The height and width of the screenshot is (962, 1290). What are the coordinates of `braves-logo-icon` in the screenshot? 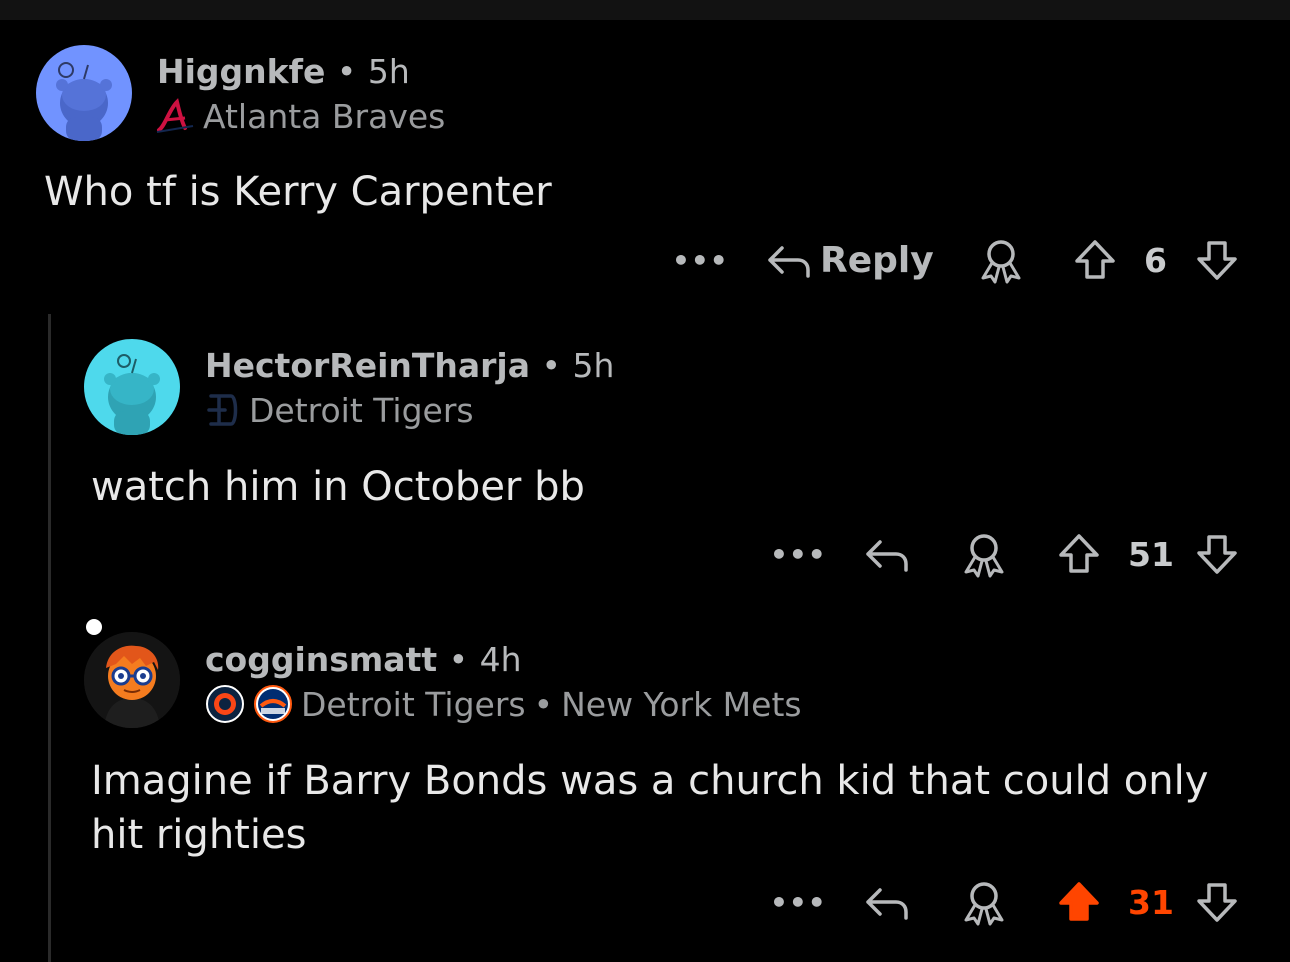 It's located at (175, 115).